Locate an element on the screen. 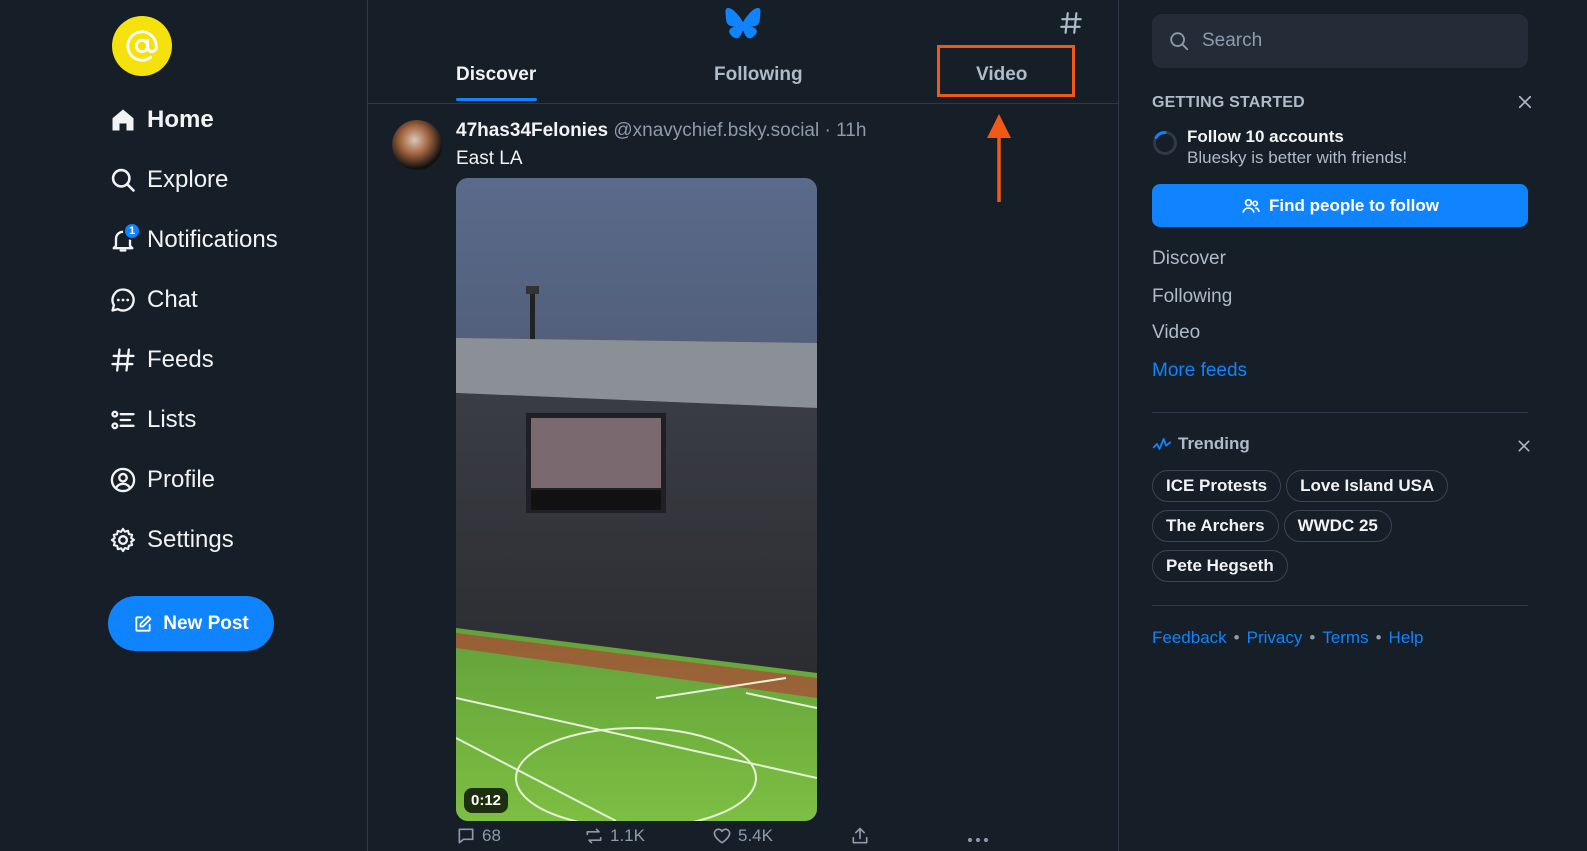 Image resolution: width=1587 pixels, height=851 pixels. footer-link-terms: Terms is located at coordinates (1345, 638).